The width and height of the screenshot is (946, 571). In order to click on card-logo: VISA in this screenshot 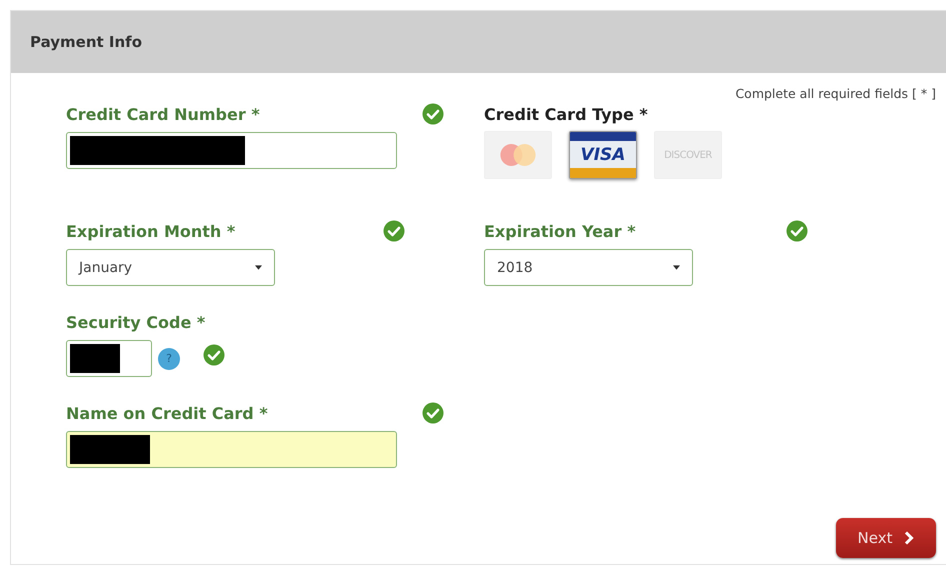, I will do `click(603, 155)`.